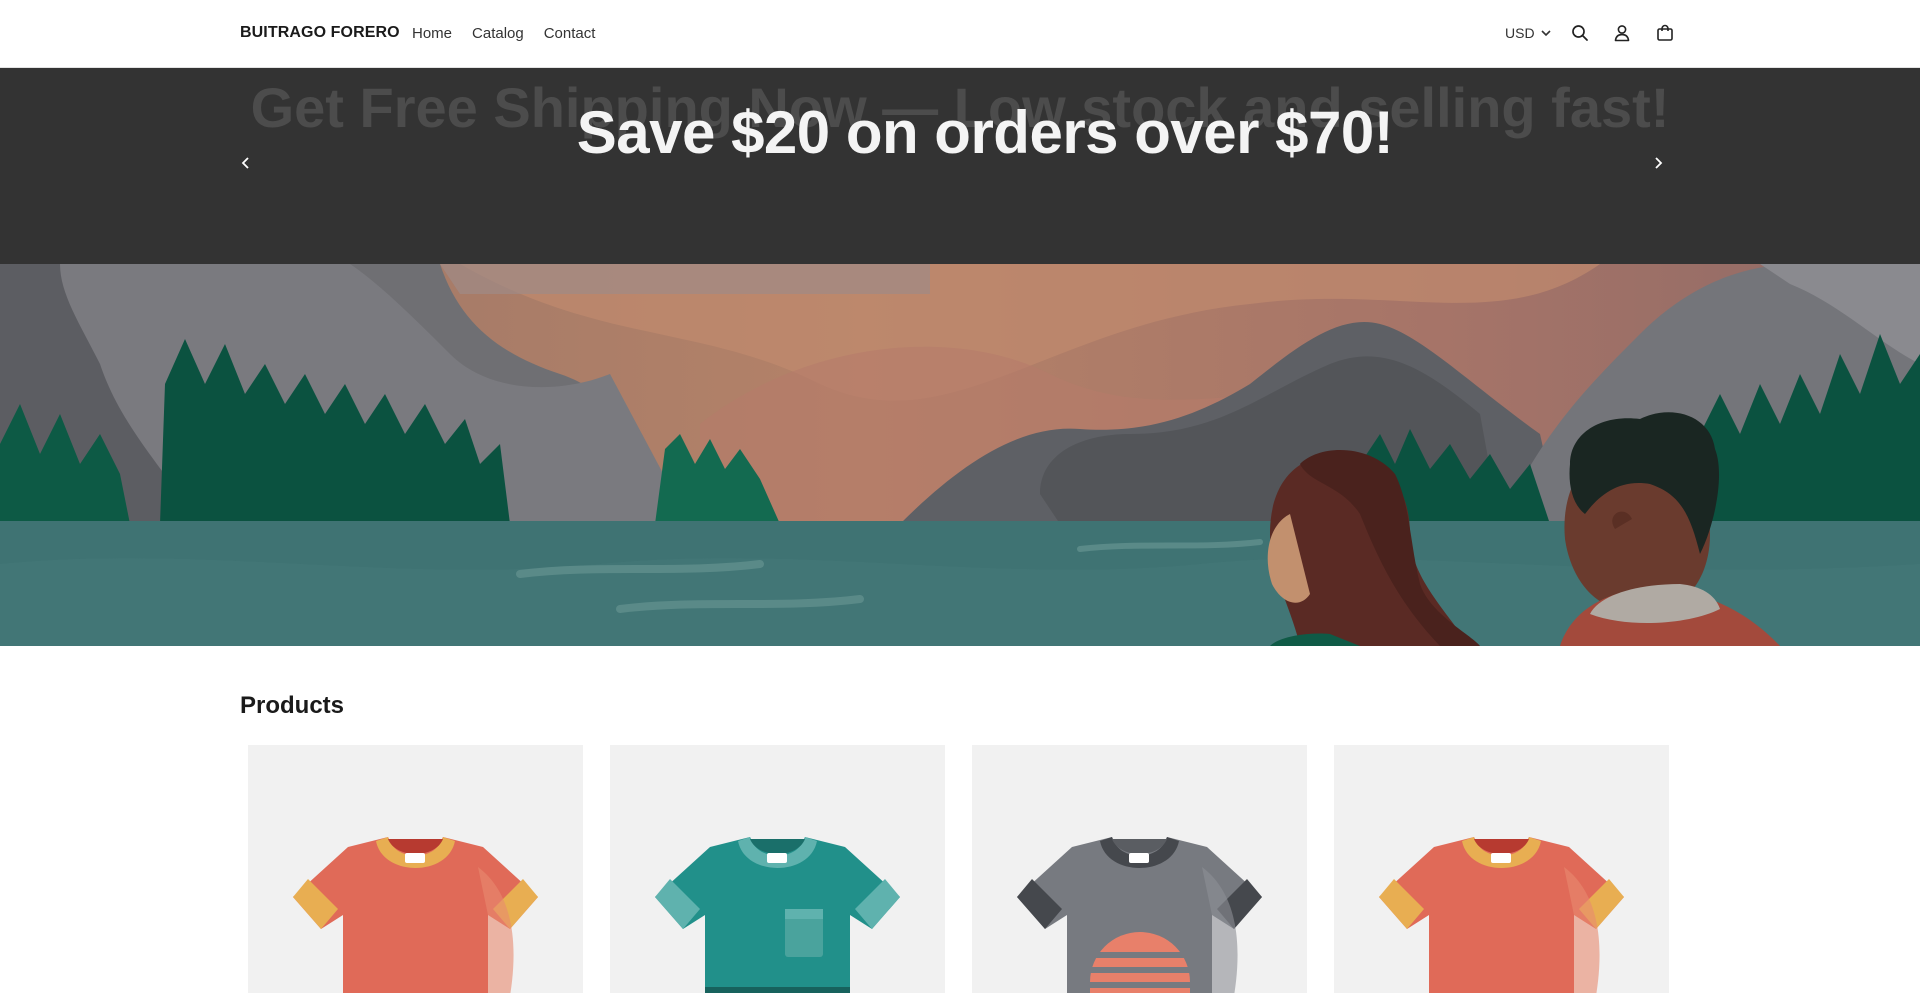  I want to click on products-heading: Products, so click(292, 705).